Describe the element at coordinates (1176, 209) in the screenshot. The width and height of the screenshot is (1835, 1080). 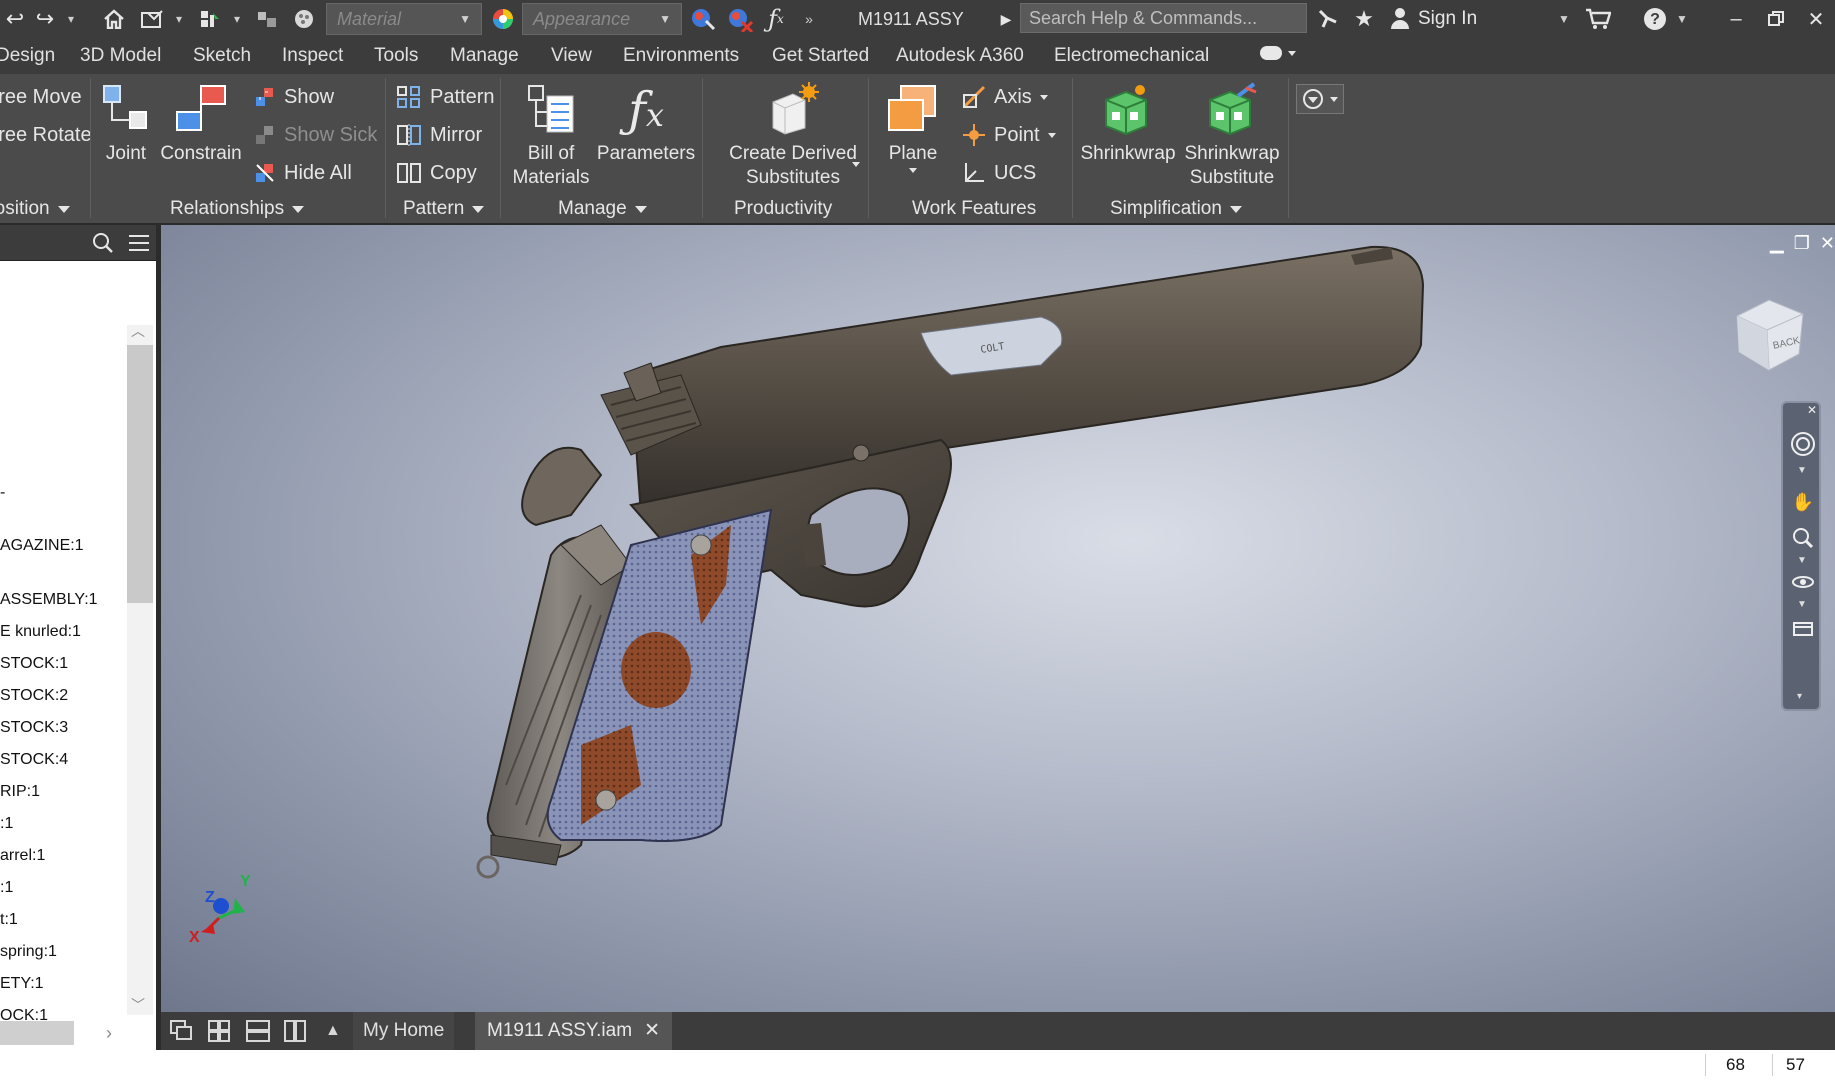
I see `simplification-group-label: Simplification` at that location.